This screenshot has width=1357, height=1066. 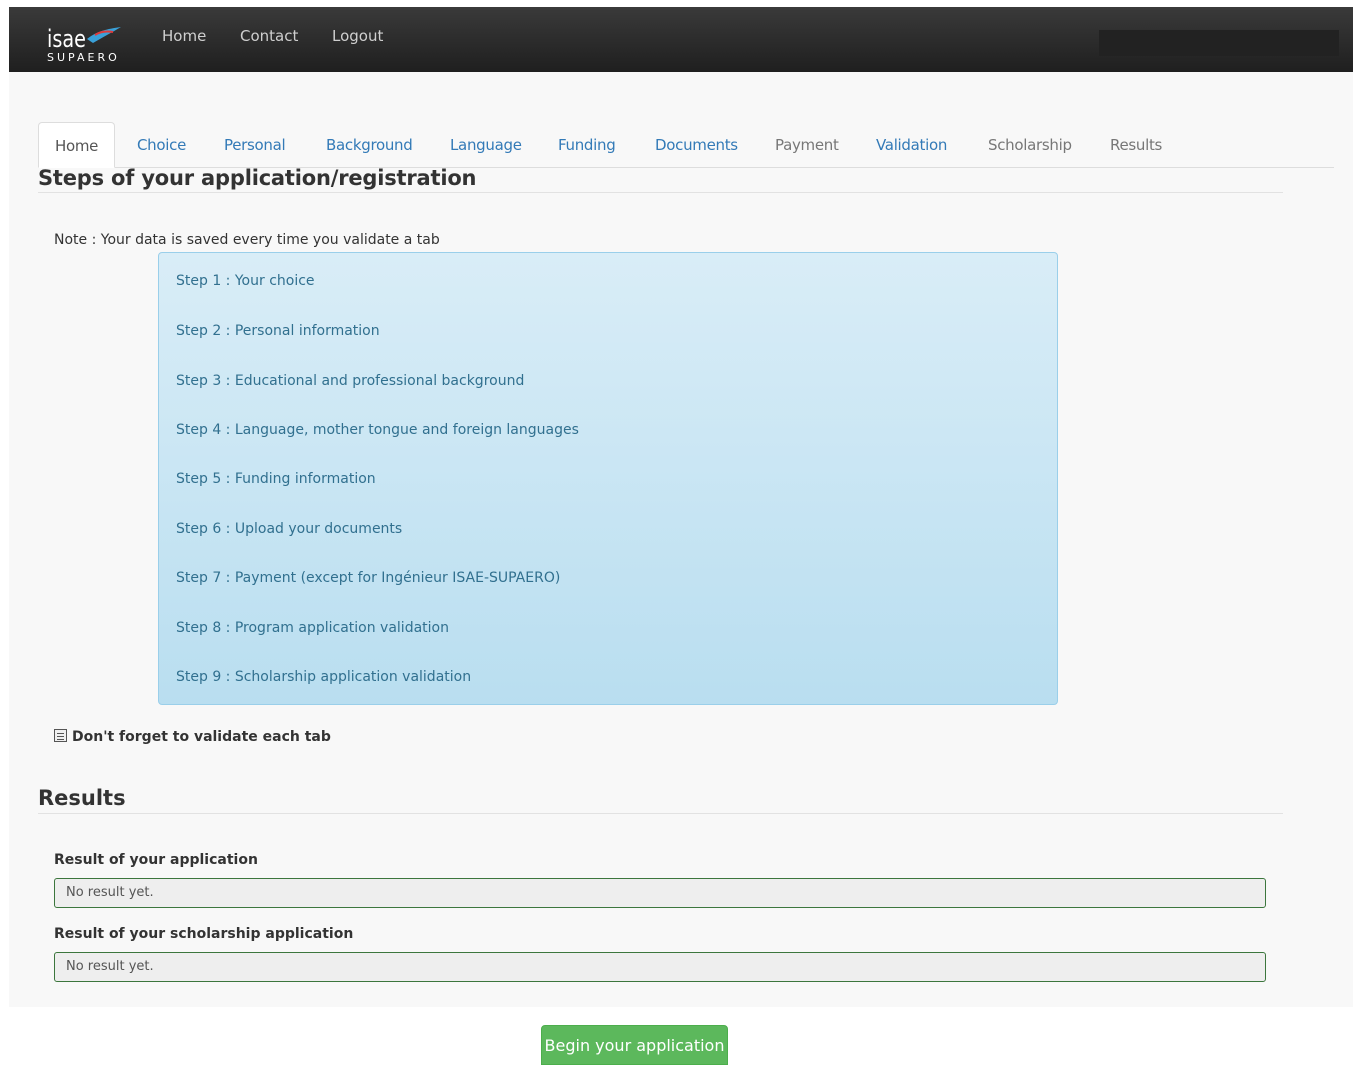 I want to click on tab-funding: Funding, so click(x=587, y=145).